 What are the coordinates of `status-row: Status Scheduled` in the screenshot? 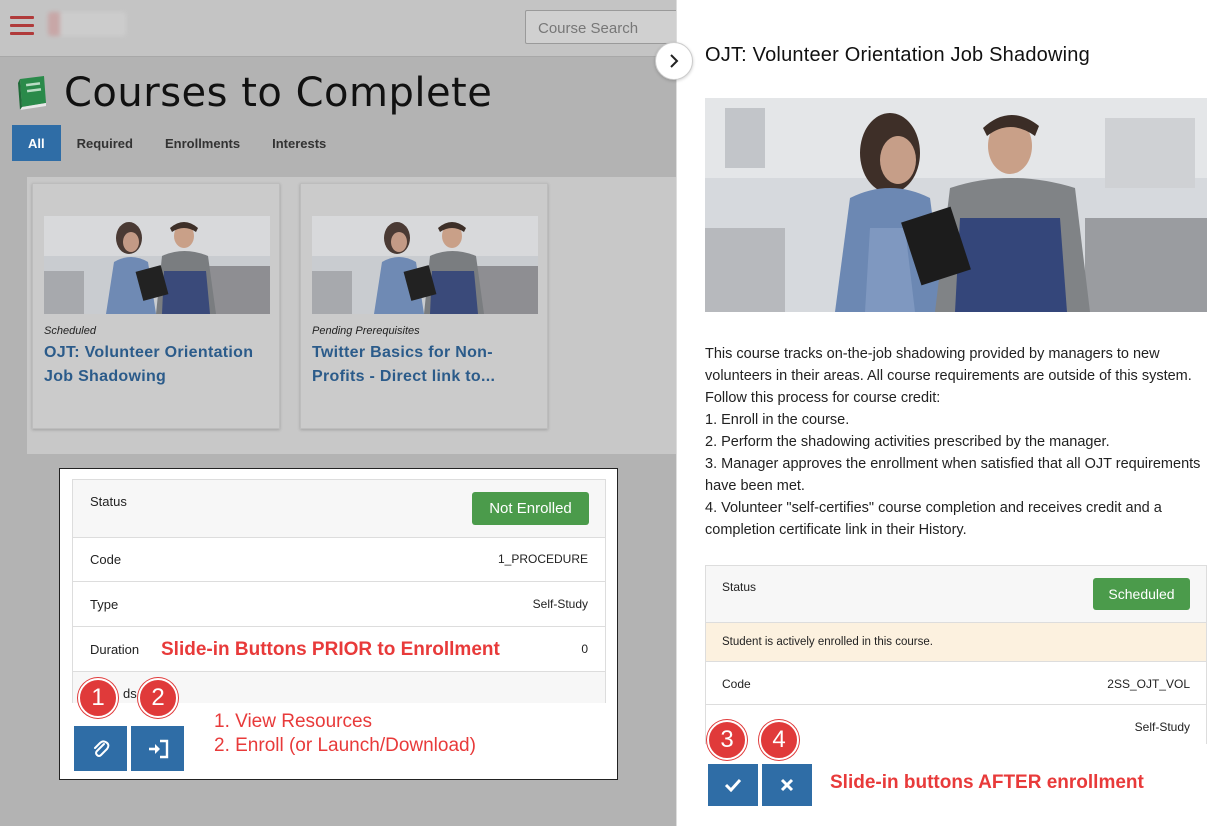 It's located at (956, 594).